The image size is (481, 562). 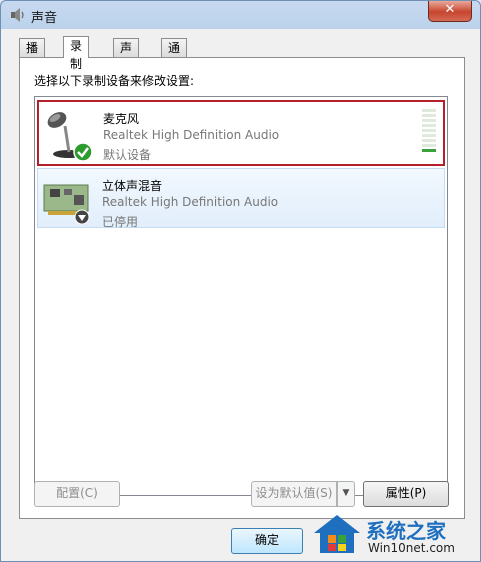 I want to click on tab-communications: 通信, so click(x=174, y=55).